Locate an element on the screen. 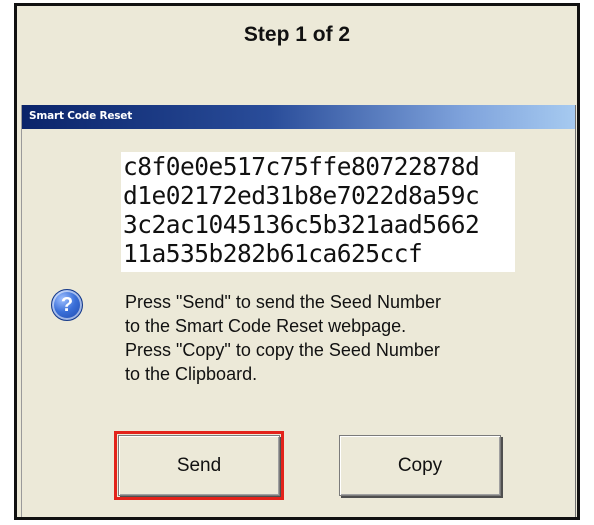  seed-line: d1e02172ed31b8e7022d8a59c is located at coordinates (301, 195).